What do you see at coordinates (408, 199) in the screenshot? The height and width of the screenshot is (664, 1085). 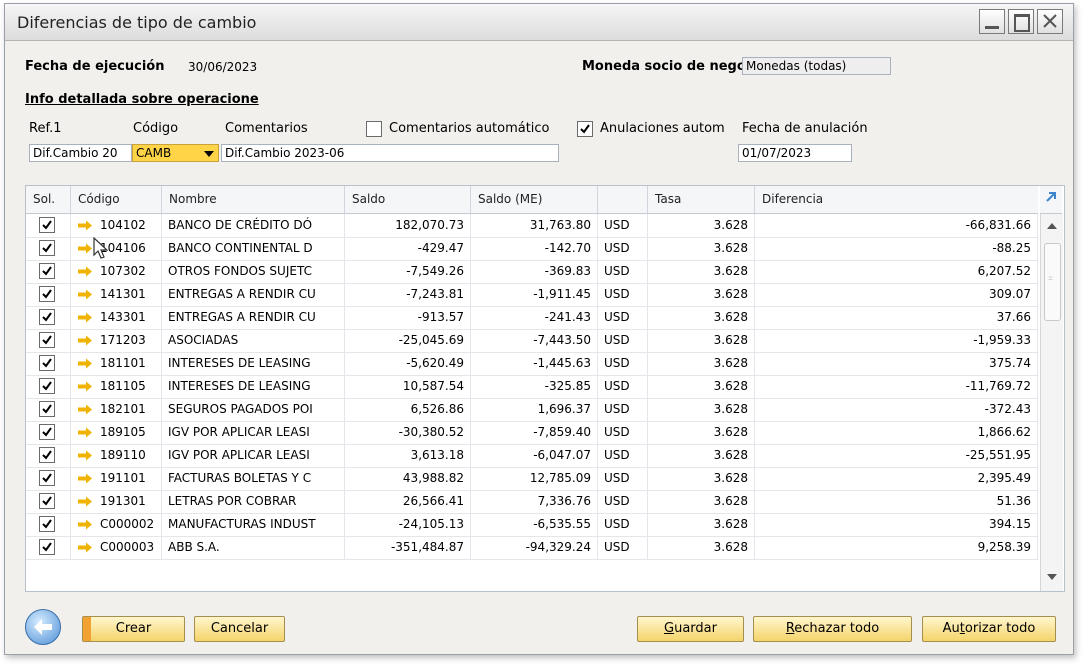 I see `col-saldo: Saldo` at bounding box center [408, 199].